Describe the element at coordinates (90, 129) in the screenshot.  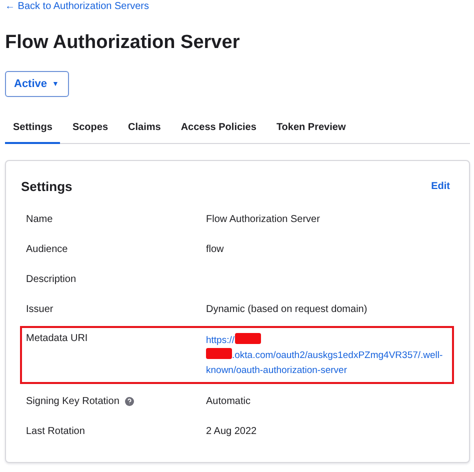
I see `tab: Scopes` at that location.